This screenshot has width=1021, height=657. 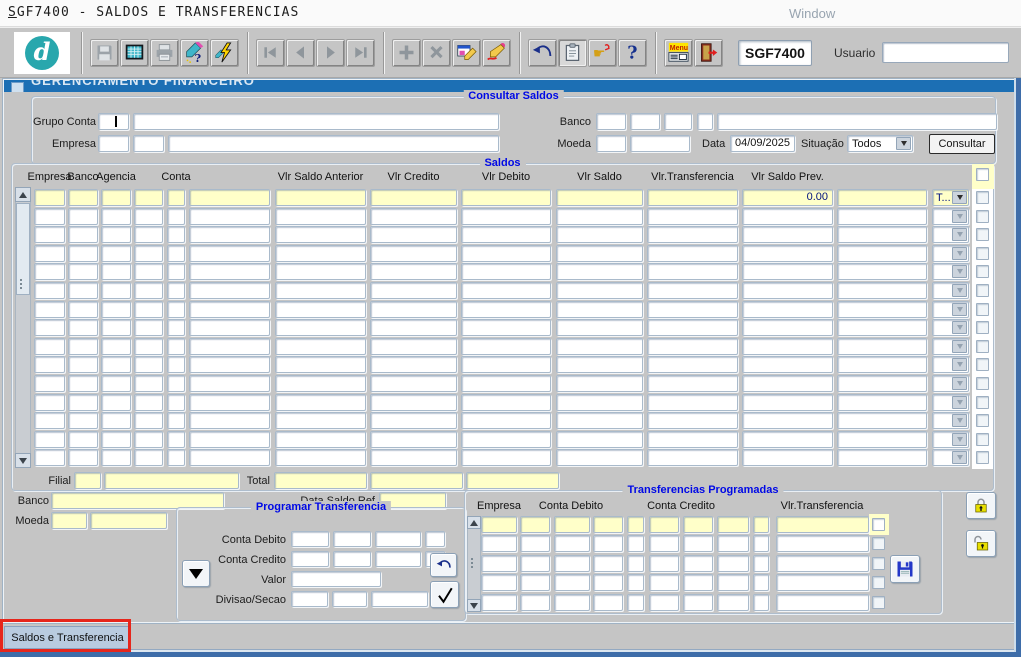 What do you see at coordinates (23, 460) in the screenshot?
I see `saldos-scroll-down-button` at bounding box center [23, 460].